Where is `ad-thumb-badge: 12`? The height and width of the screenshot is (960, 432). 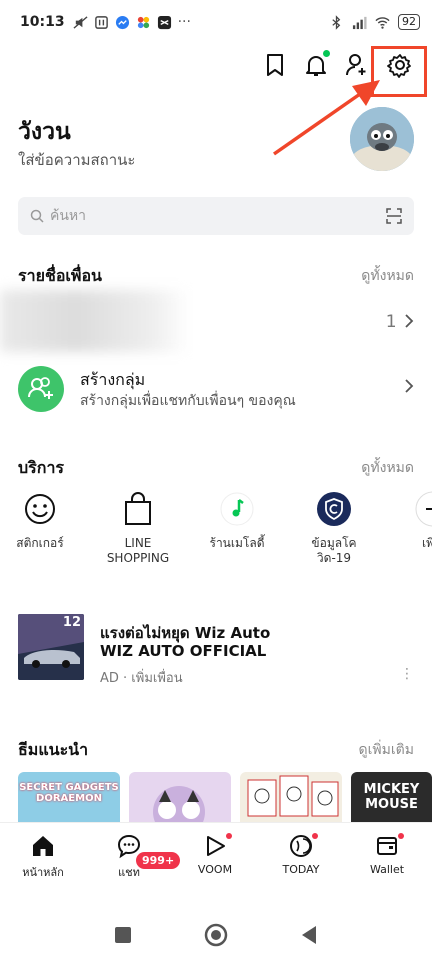
ad-thumb-badge: 12 is located at coordinates (71, 622).